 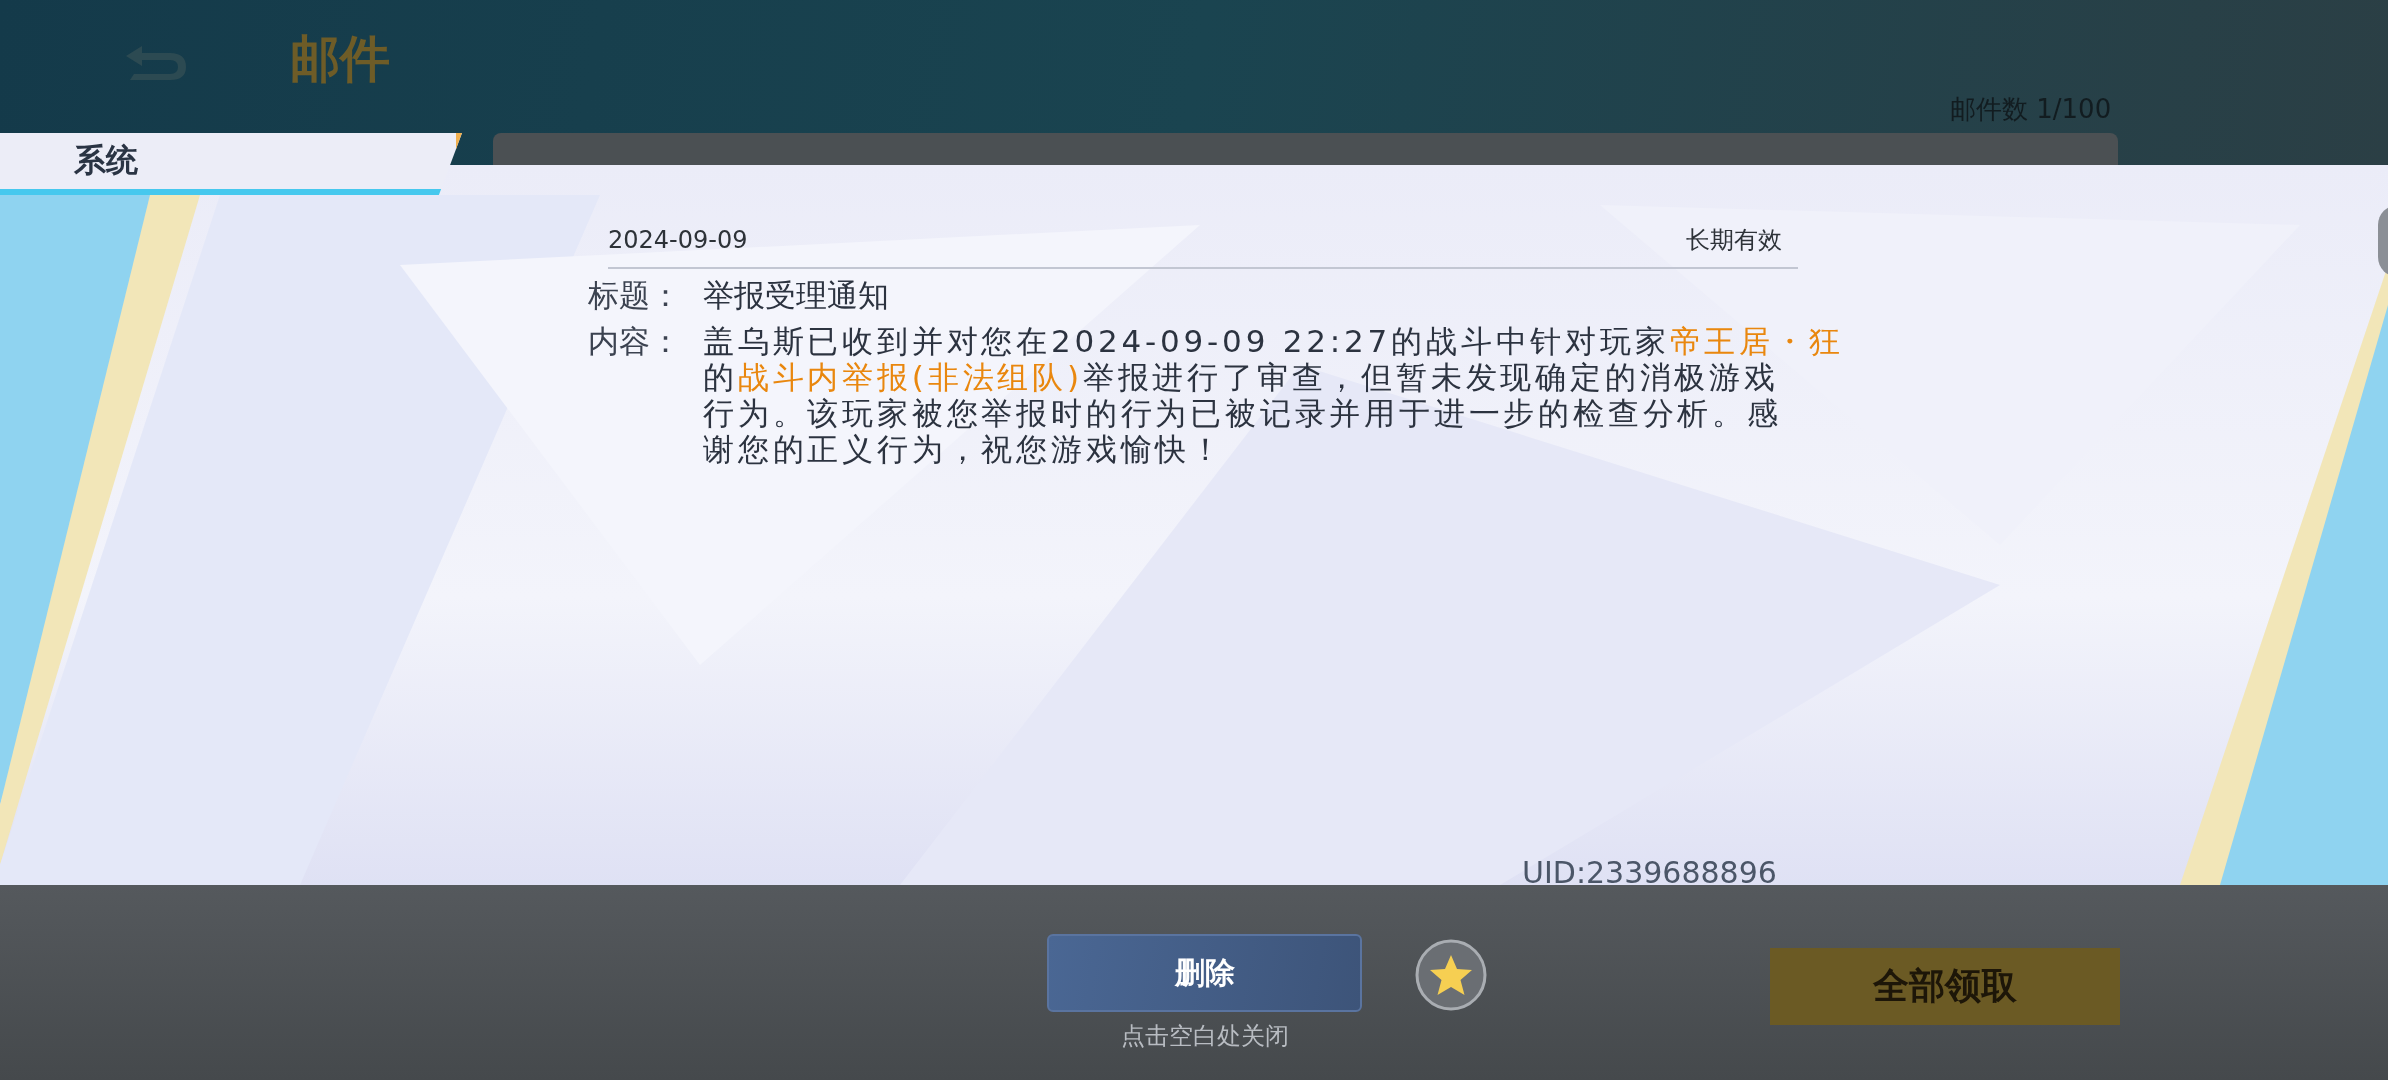 I want to click on mail-body: 盖乌斯已收到并对您在2024-09-09 22:27的战斗中针对玩家 帝王居・狂 的 战斗内举报(非法组队)举报进行了审查，但暂未发现确定的消极游戏 行为。该玩家被您举报时的行为已被记录并用于进一步的检查分析。感 谢您的正义行为，祝您游戏愉快！, so click(x=1273, y=395).